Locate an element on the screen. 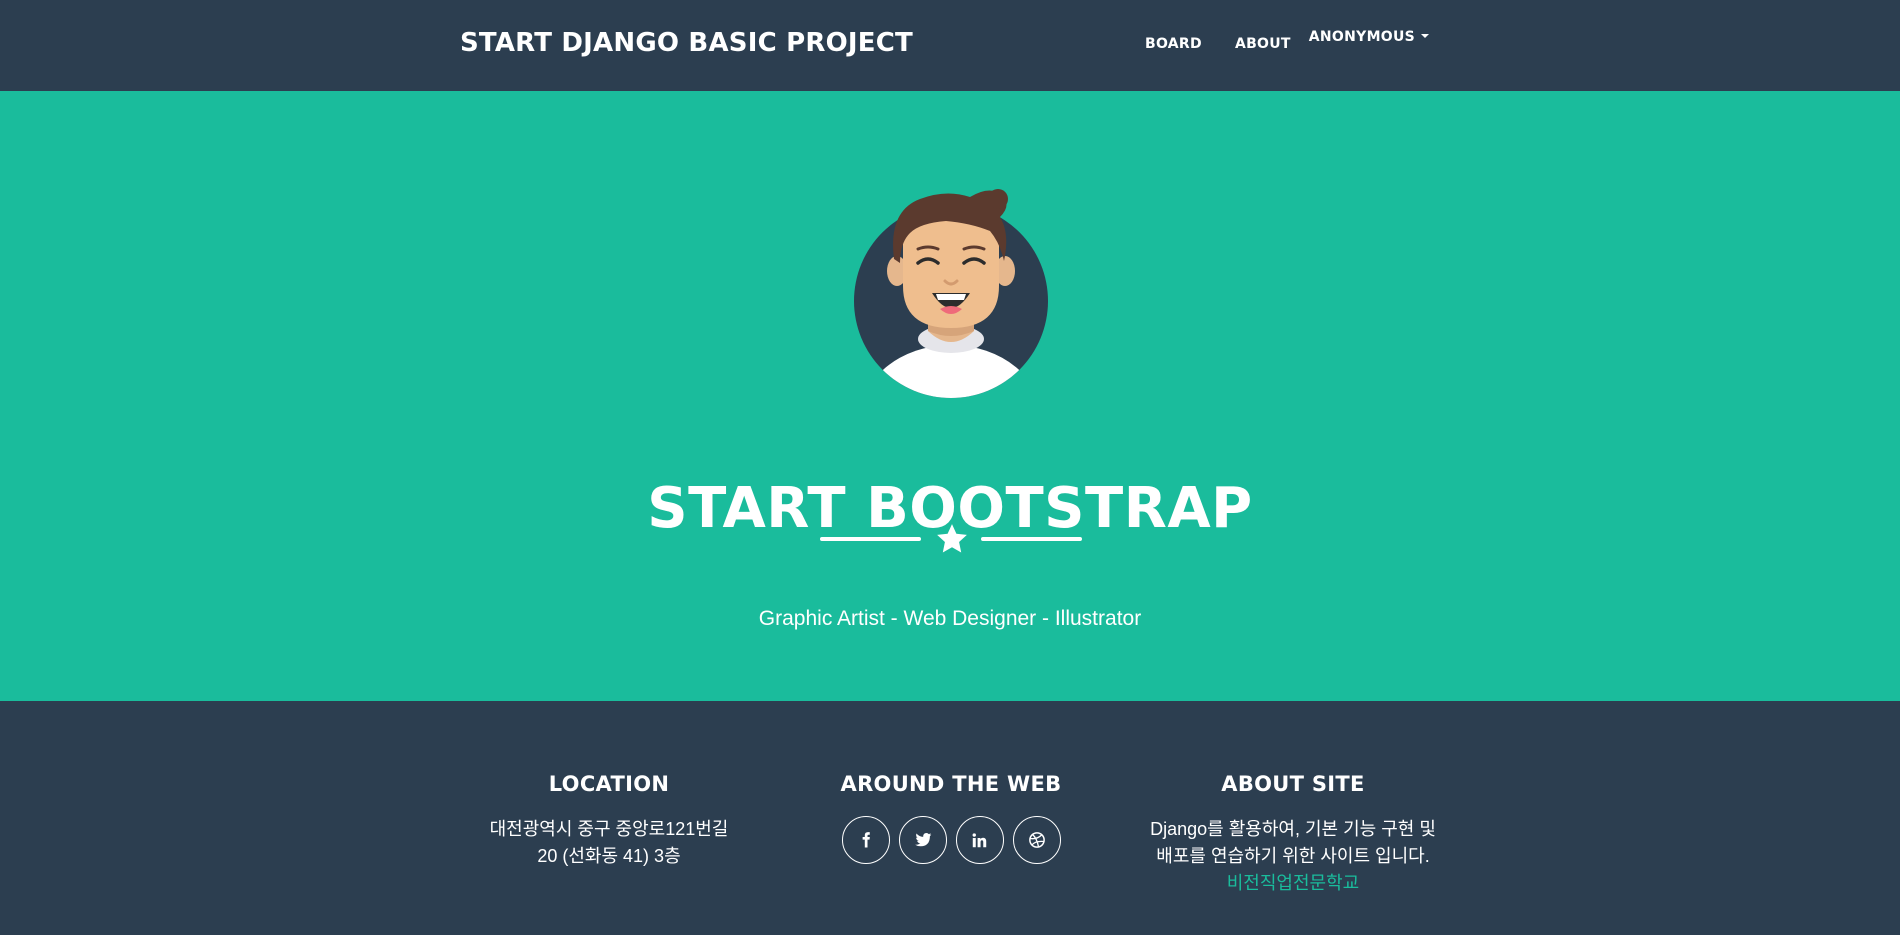 The image size is (1900, 935). twitter-icon is located at coordinates (922, 840).